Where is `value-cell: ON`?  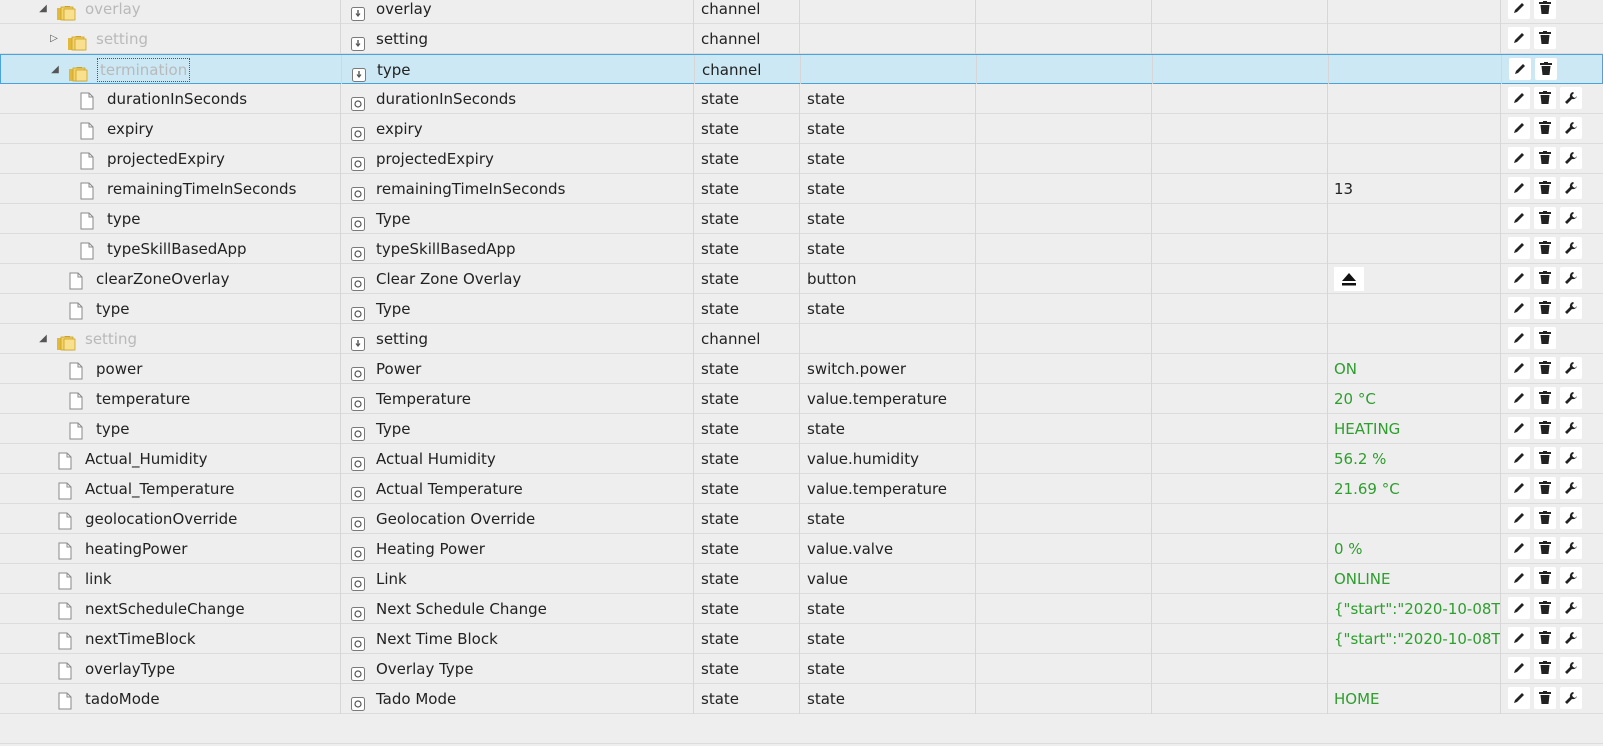 value-cell: ON is located at coordinates (1414, 369).